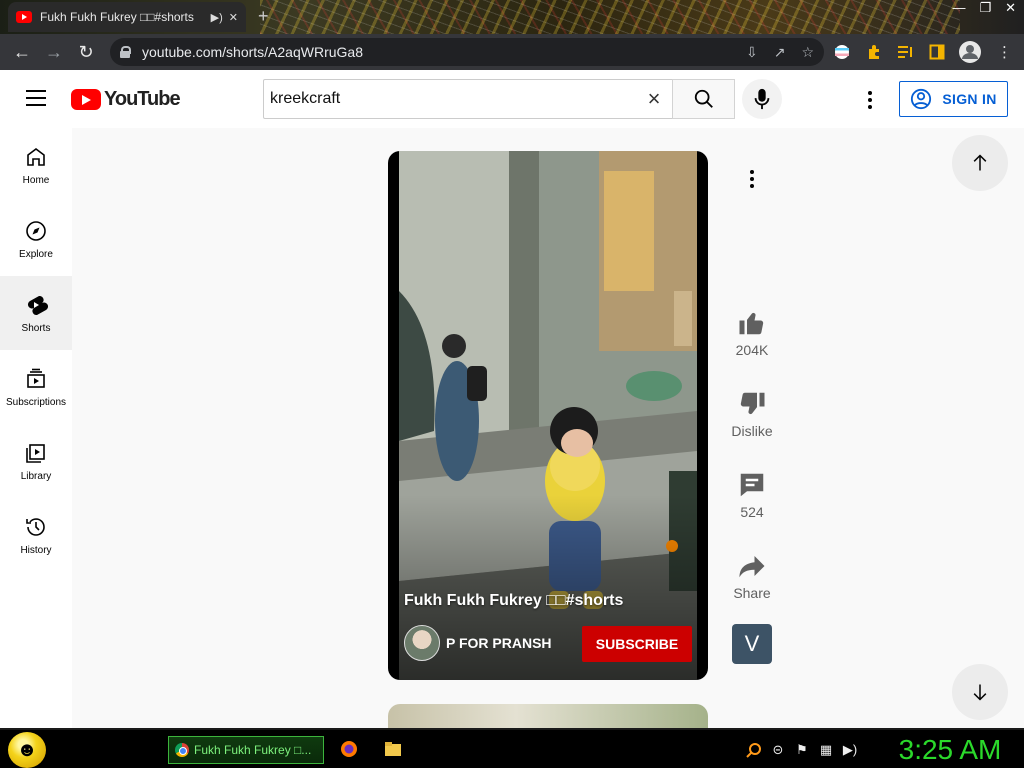  Describe the element at coordinates (513, 601) in the screenshot. I see `short-title: Fukh Fukh Fukrey □□#shorts` at that location.